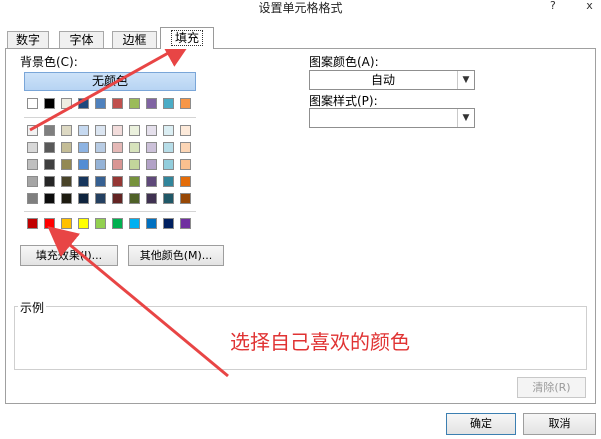 Image resolution: width=601 pixels, height=439 pixels. Describe the element at coordinates (110, 81) in the screenshot. I see `no-color-button: 无颜色` at that location.